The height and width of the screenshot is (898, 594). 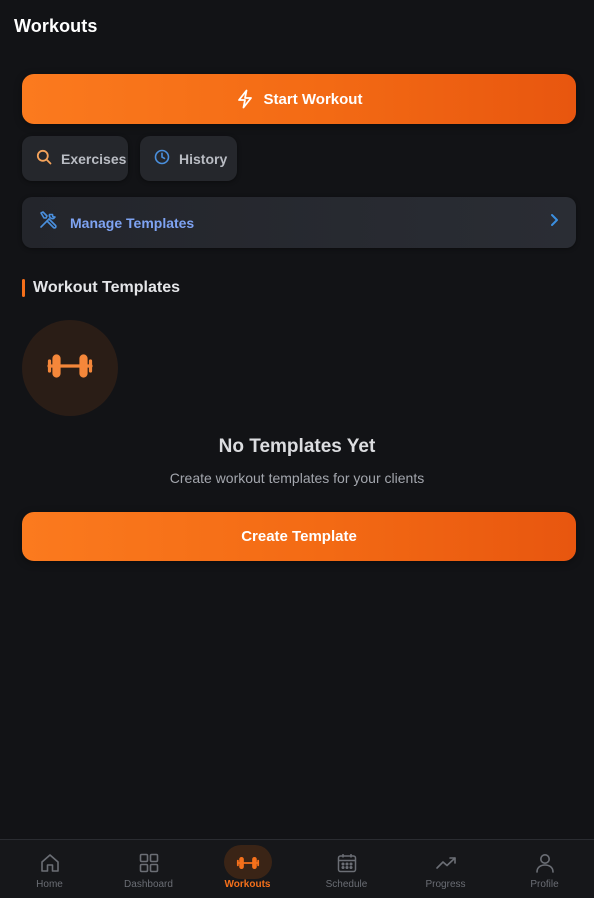 I want to click on page-title: Workouts, so click(x=56, y=26).